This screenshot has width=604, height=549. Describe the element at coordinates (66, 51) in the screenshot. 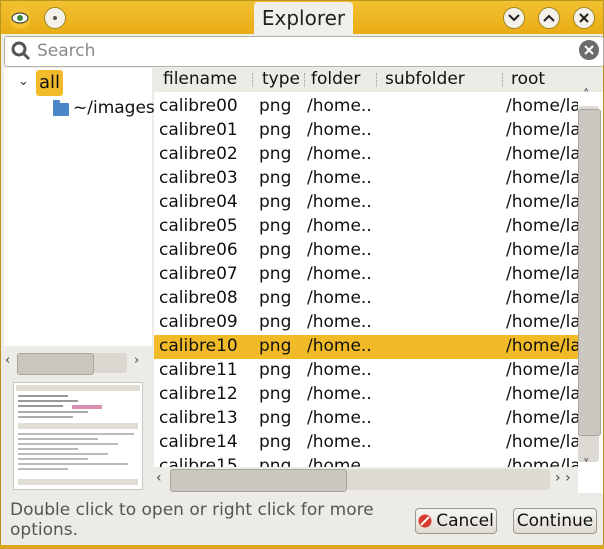

I see `search-input: Search` at that location.